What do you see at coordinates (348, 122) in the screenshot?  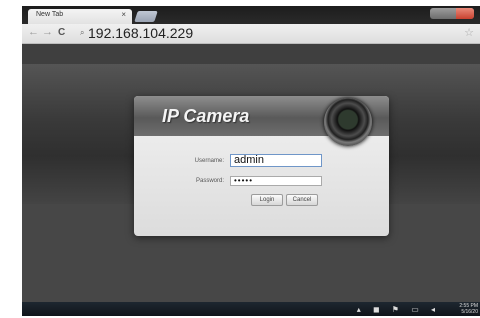 I see `camera-lens-icon` at bounding box center [348, 122].